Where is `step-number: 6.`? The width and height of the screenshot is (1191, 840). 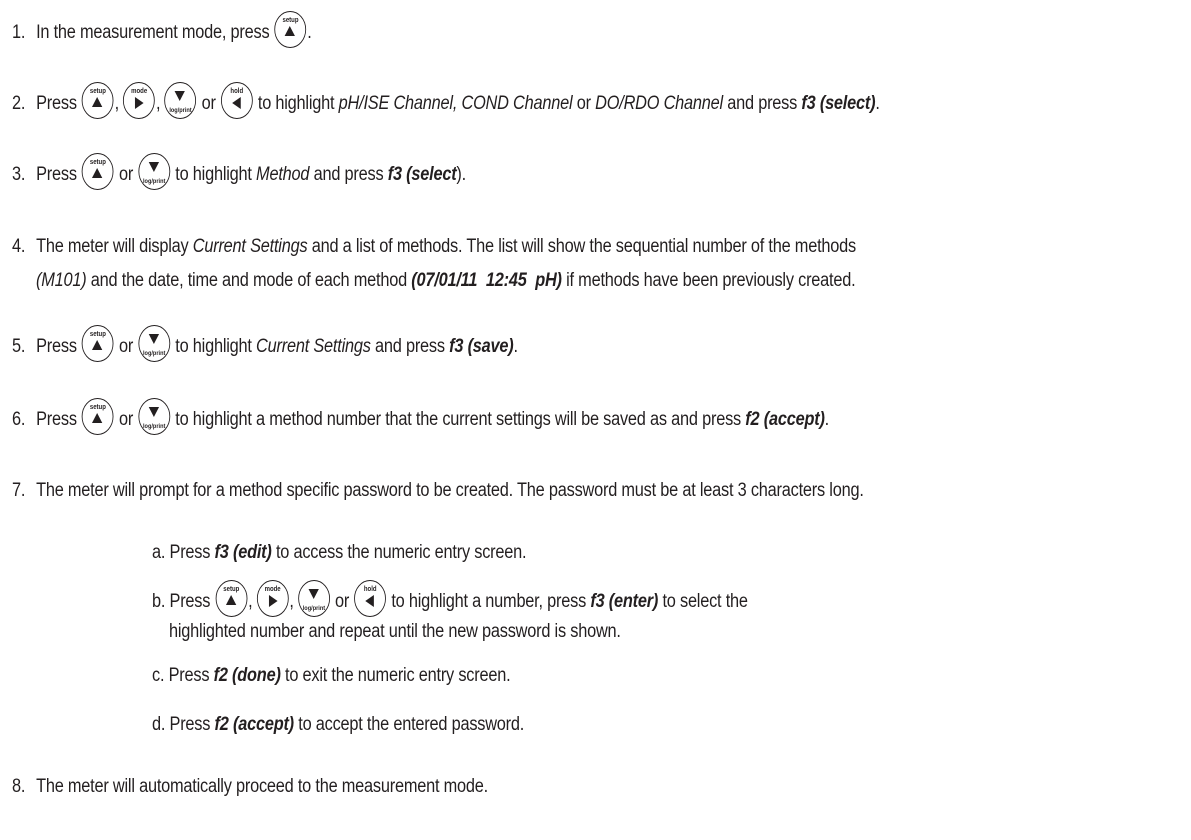 step-number: 6. is located at coordinates (19, 419).